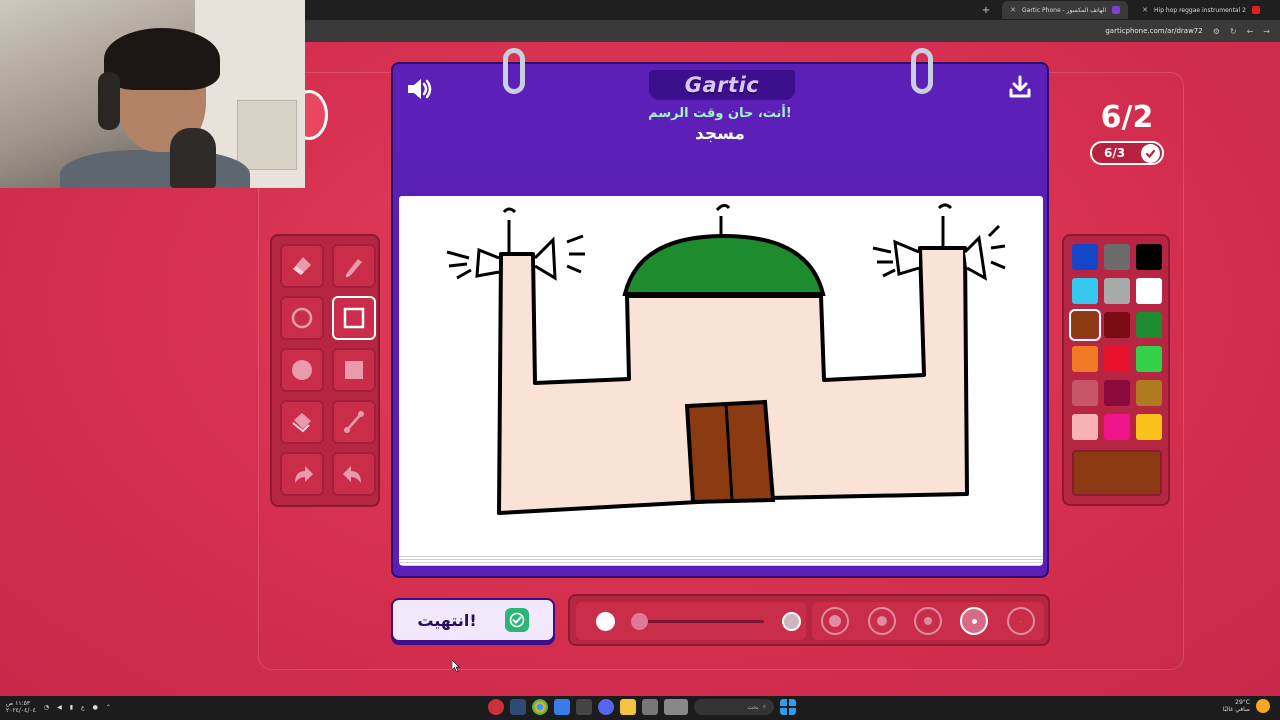 This screenshot has width=1280, height=720. Describe the element at coordinates (162, 59) in the screenshot. I see `webcam-person-hair` at that location.